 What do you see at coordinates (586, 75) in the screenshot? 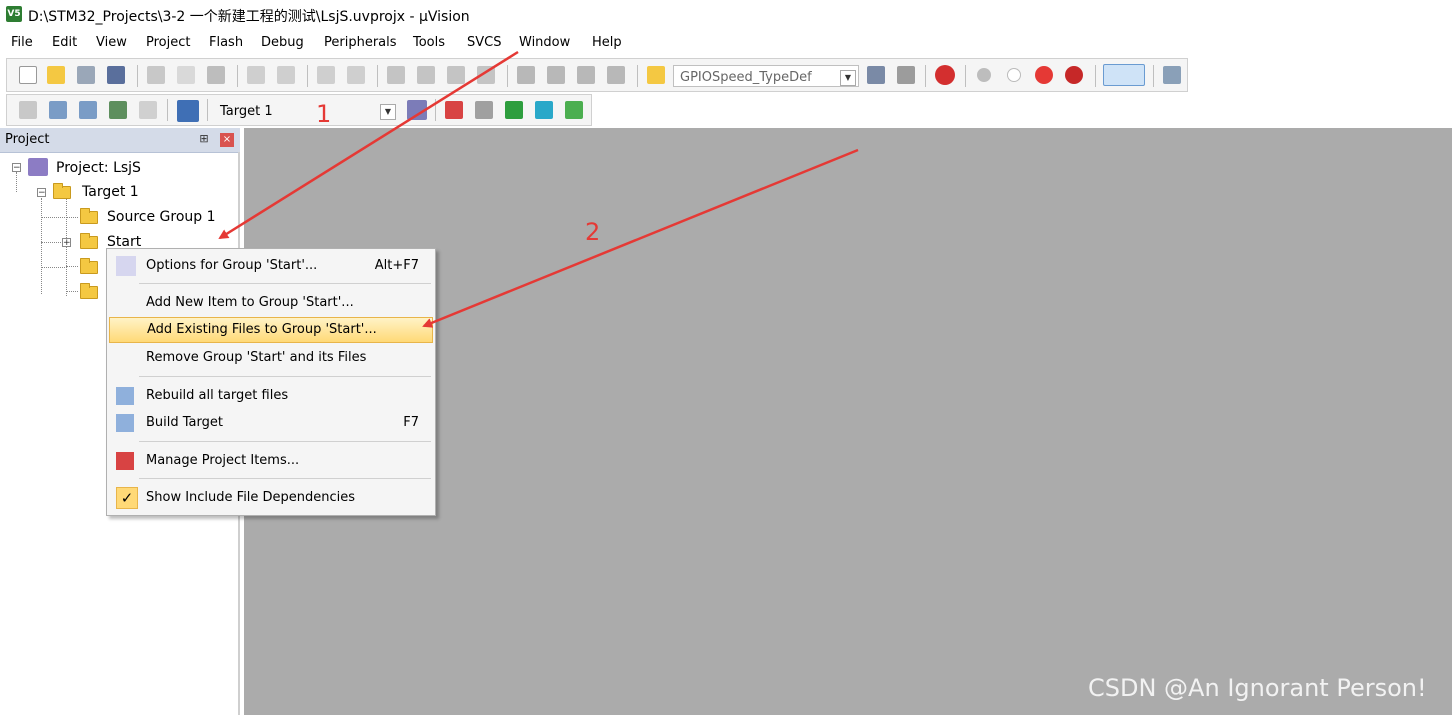
I see `comment-icon` at bounding box center [586, 75].